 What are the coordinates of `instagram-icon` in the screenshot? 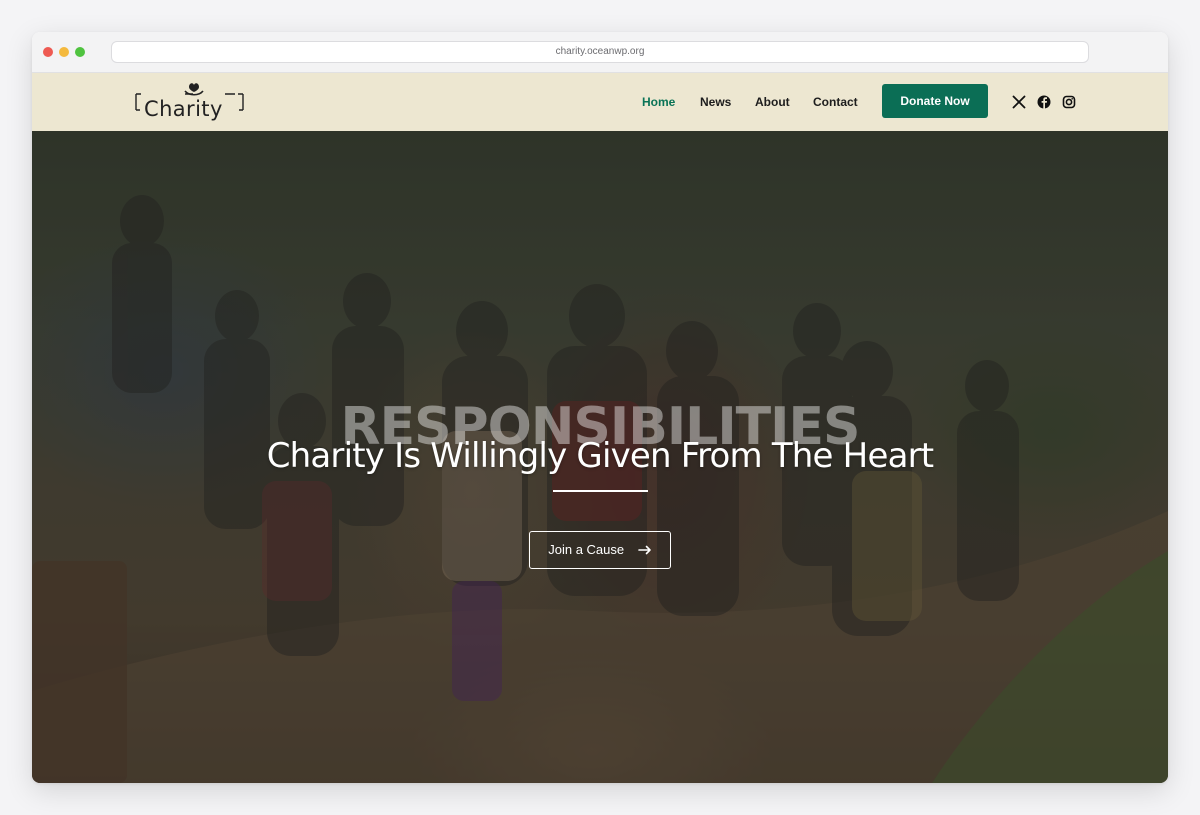 It's located at (1069, 102).